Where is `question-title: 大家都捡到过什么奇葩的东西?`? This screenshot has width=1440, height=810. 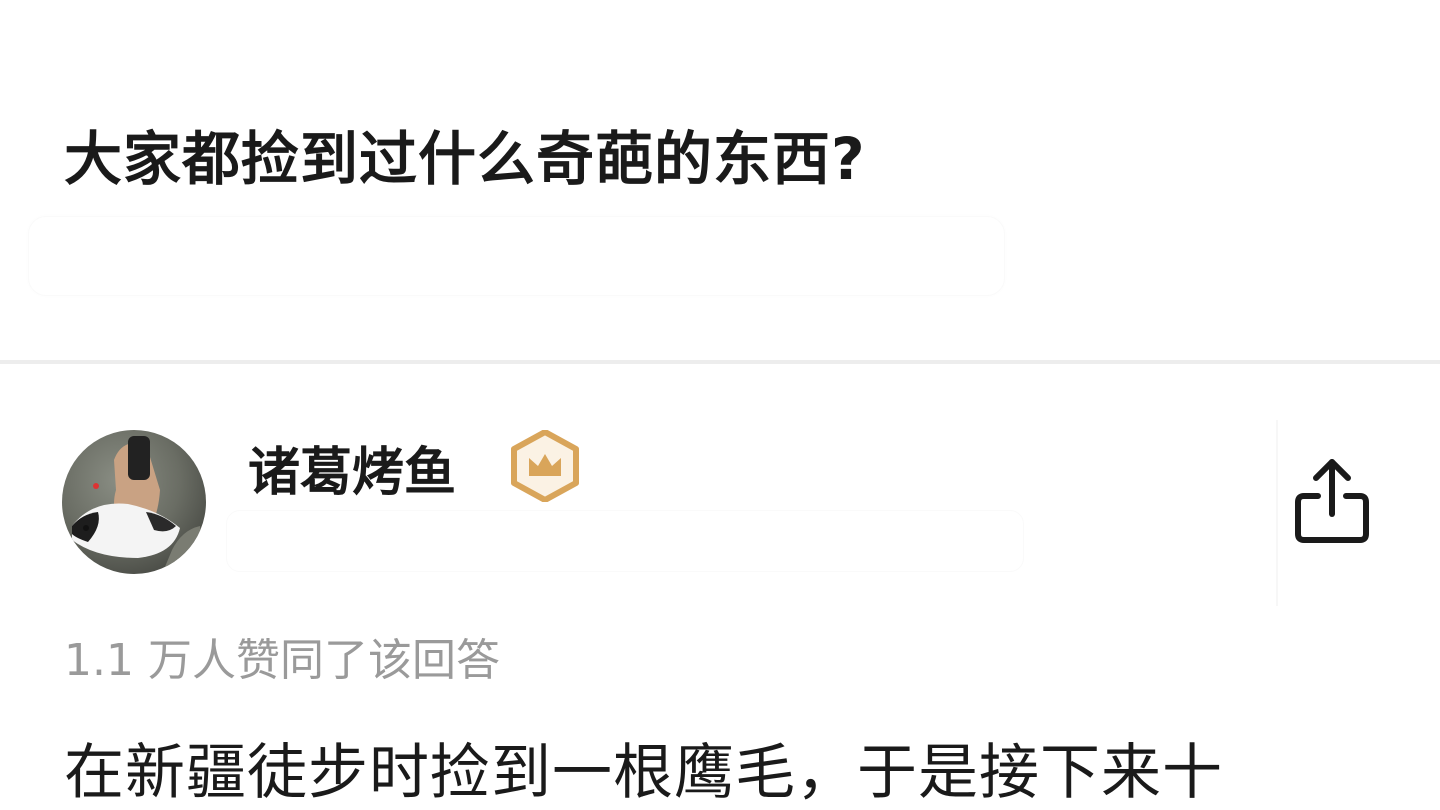
question-title: 大家都捡到过什么奇葩的东西? is located at coordinates (465, 154).